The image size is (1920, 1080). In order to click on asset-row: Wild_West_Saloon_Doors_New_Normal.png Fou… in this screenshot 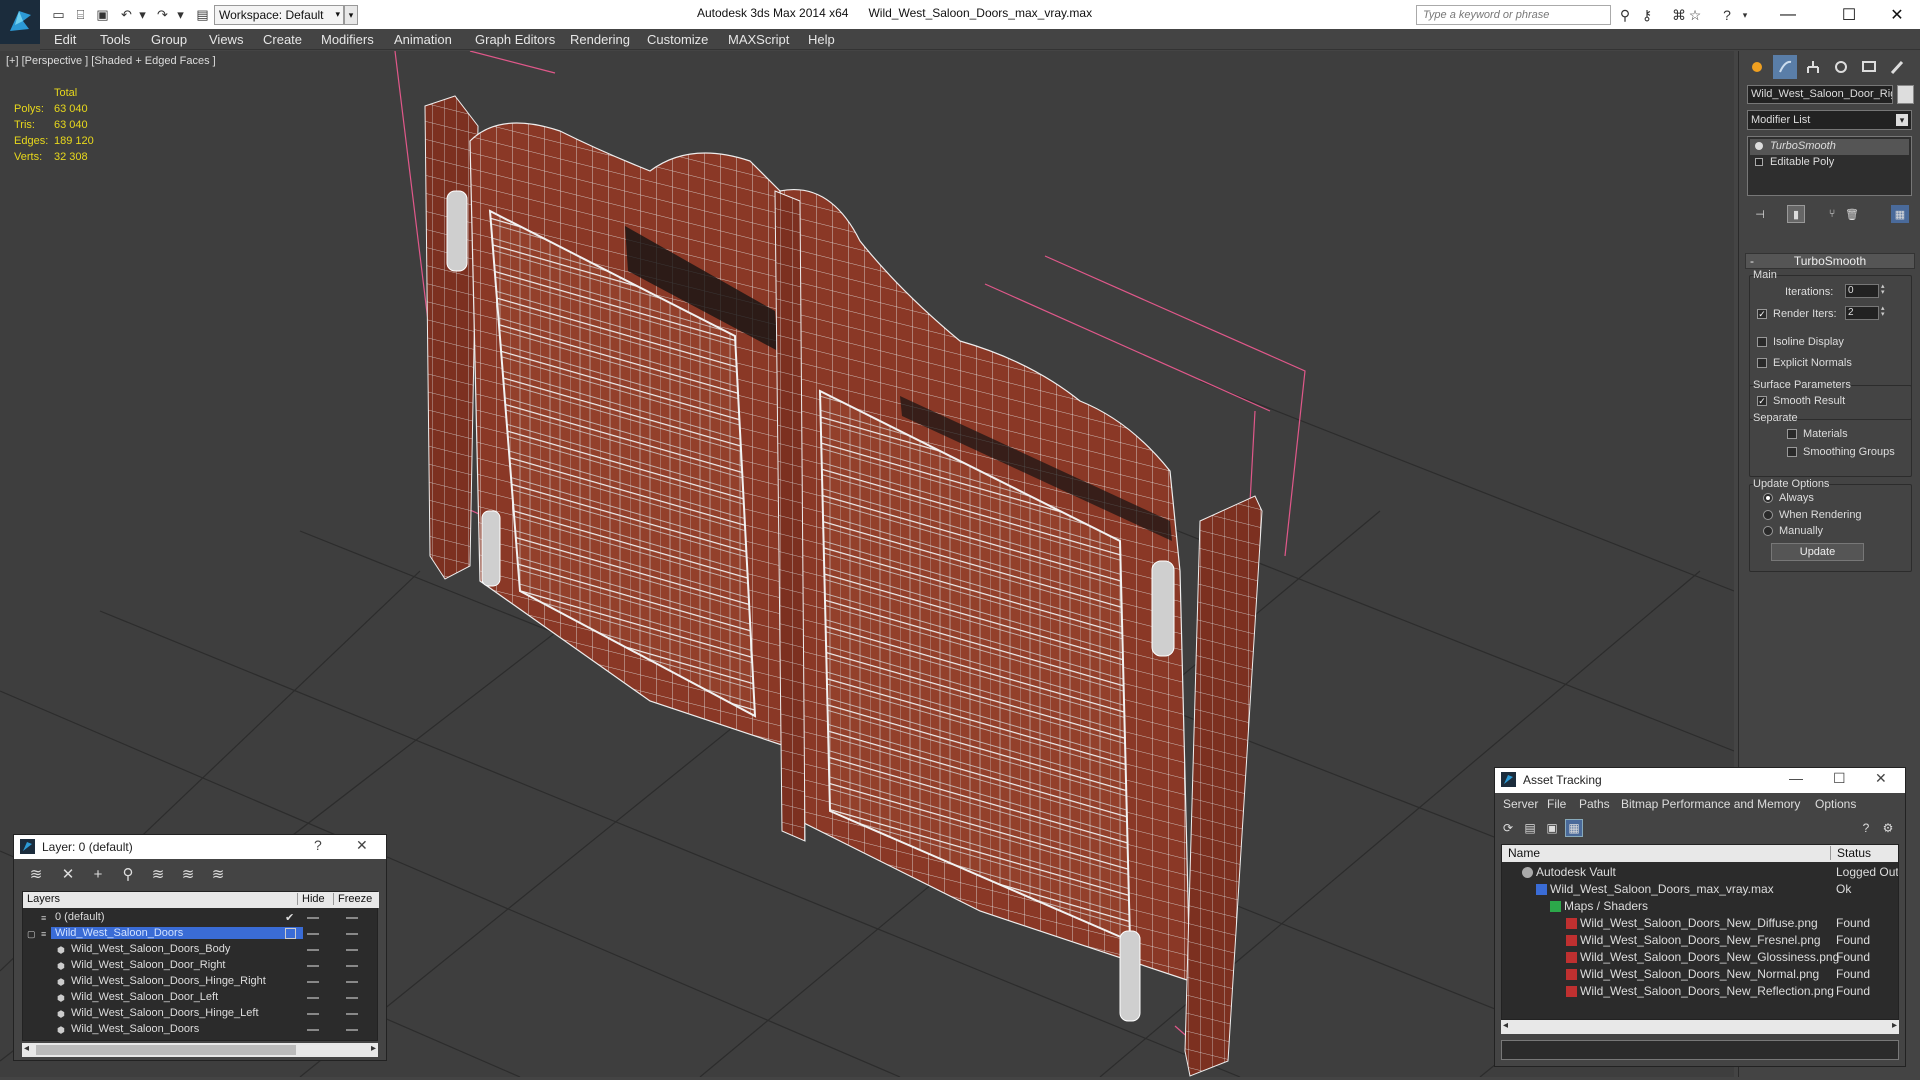, I will do `click(1700, 974)`.